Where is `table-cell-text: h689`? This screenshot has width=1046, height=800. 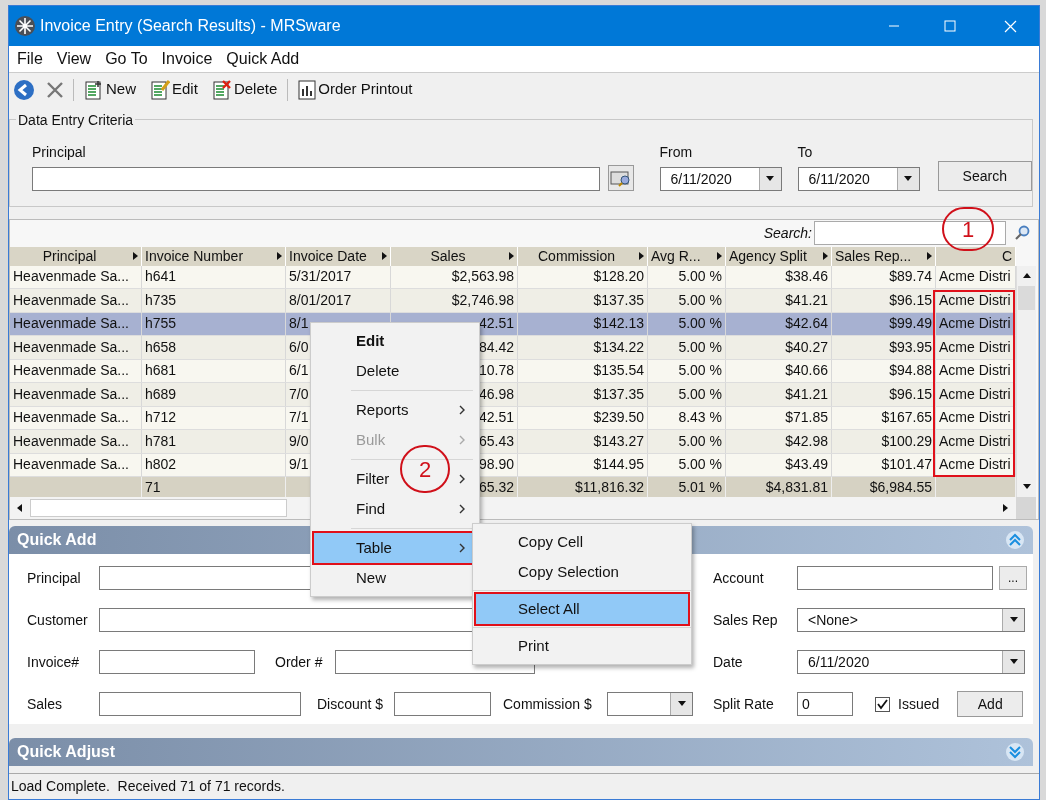 table-cell-text: h689 is located at coordinates (161, 394).